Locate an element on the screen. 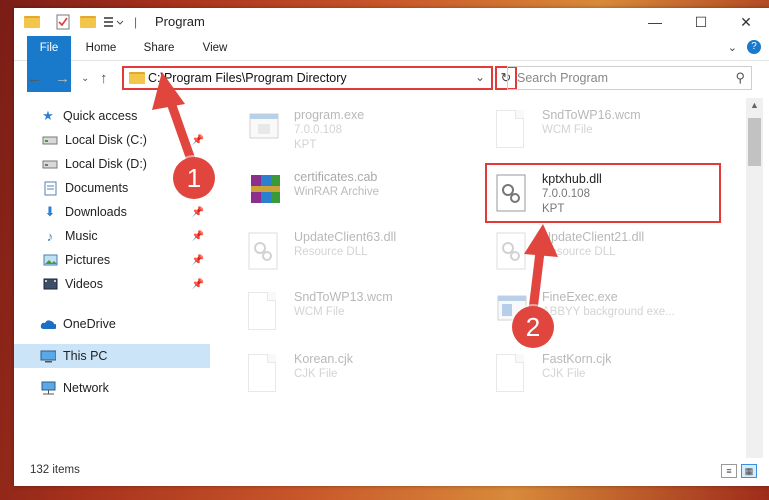 The image size is (769, 500). help-icon: ? is located at coordinates (754, 47).